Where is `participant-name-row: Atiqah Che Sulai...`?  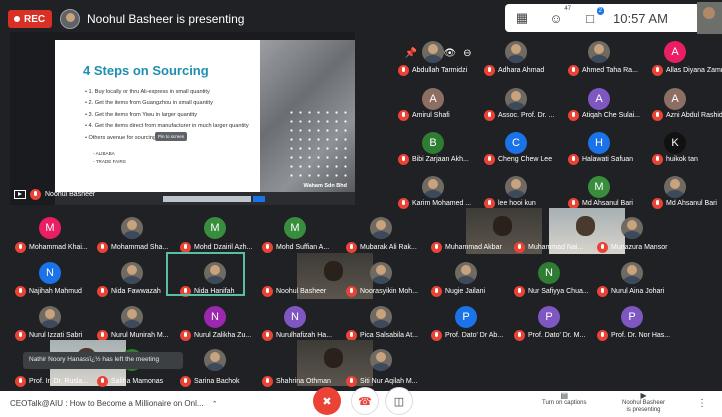
participant-name-row: Atiqah Che Sulai... is located at coordinates (604, 115).